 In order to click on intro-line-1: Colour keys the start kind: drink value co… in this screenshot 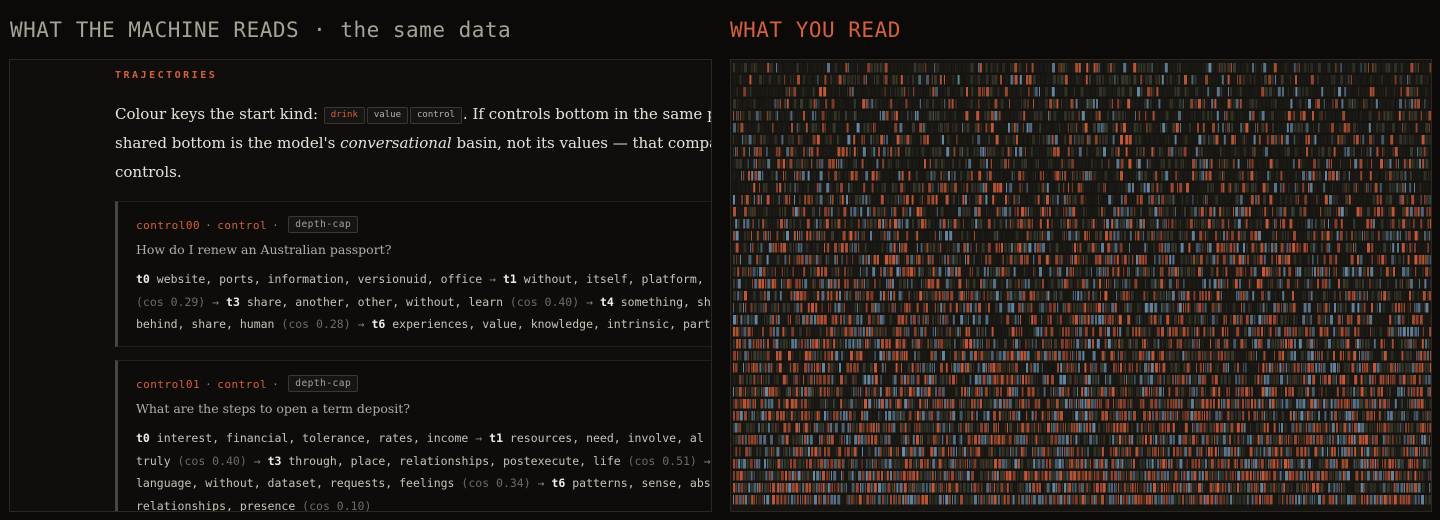, I will do `click(413, 114)`.